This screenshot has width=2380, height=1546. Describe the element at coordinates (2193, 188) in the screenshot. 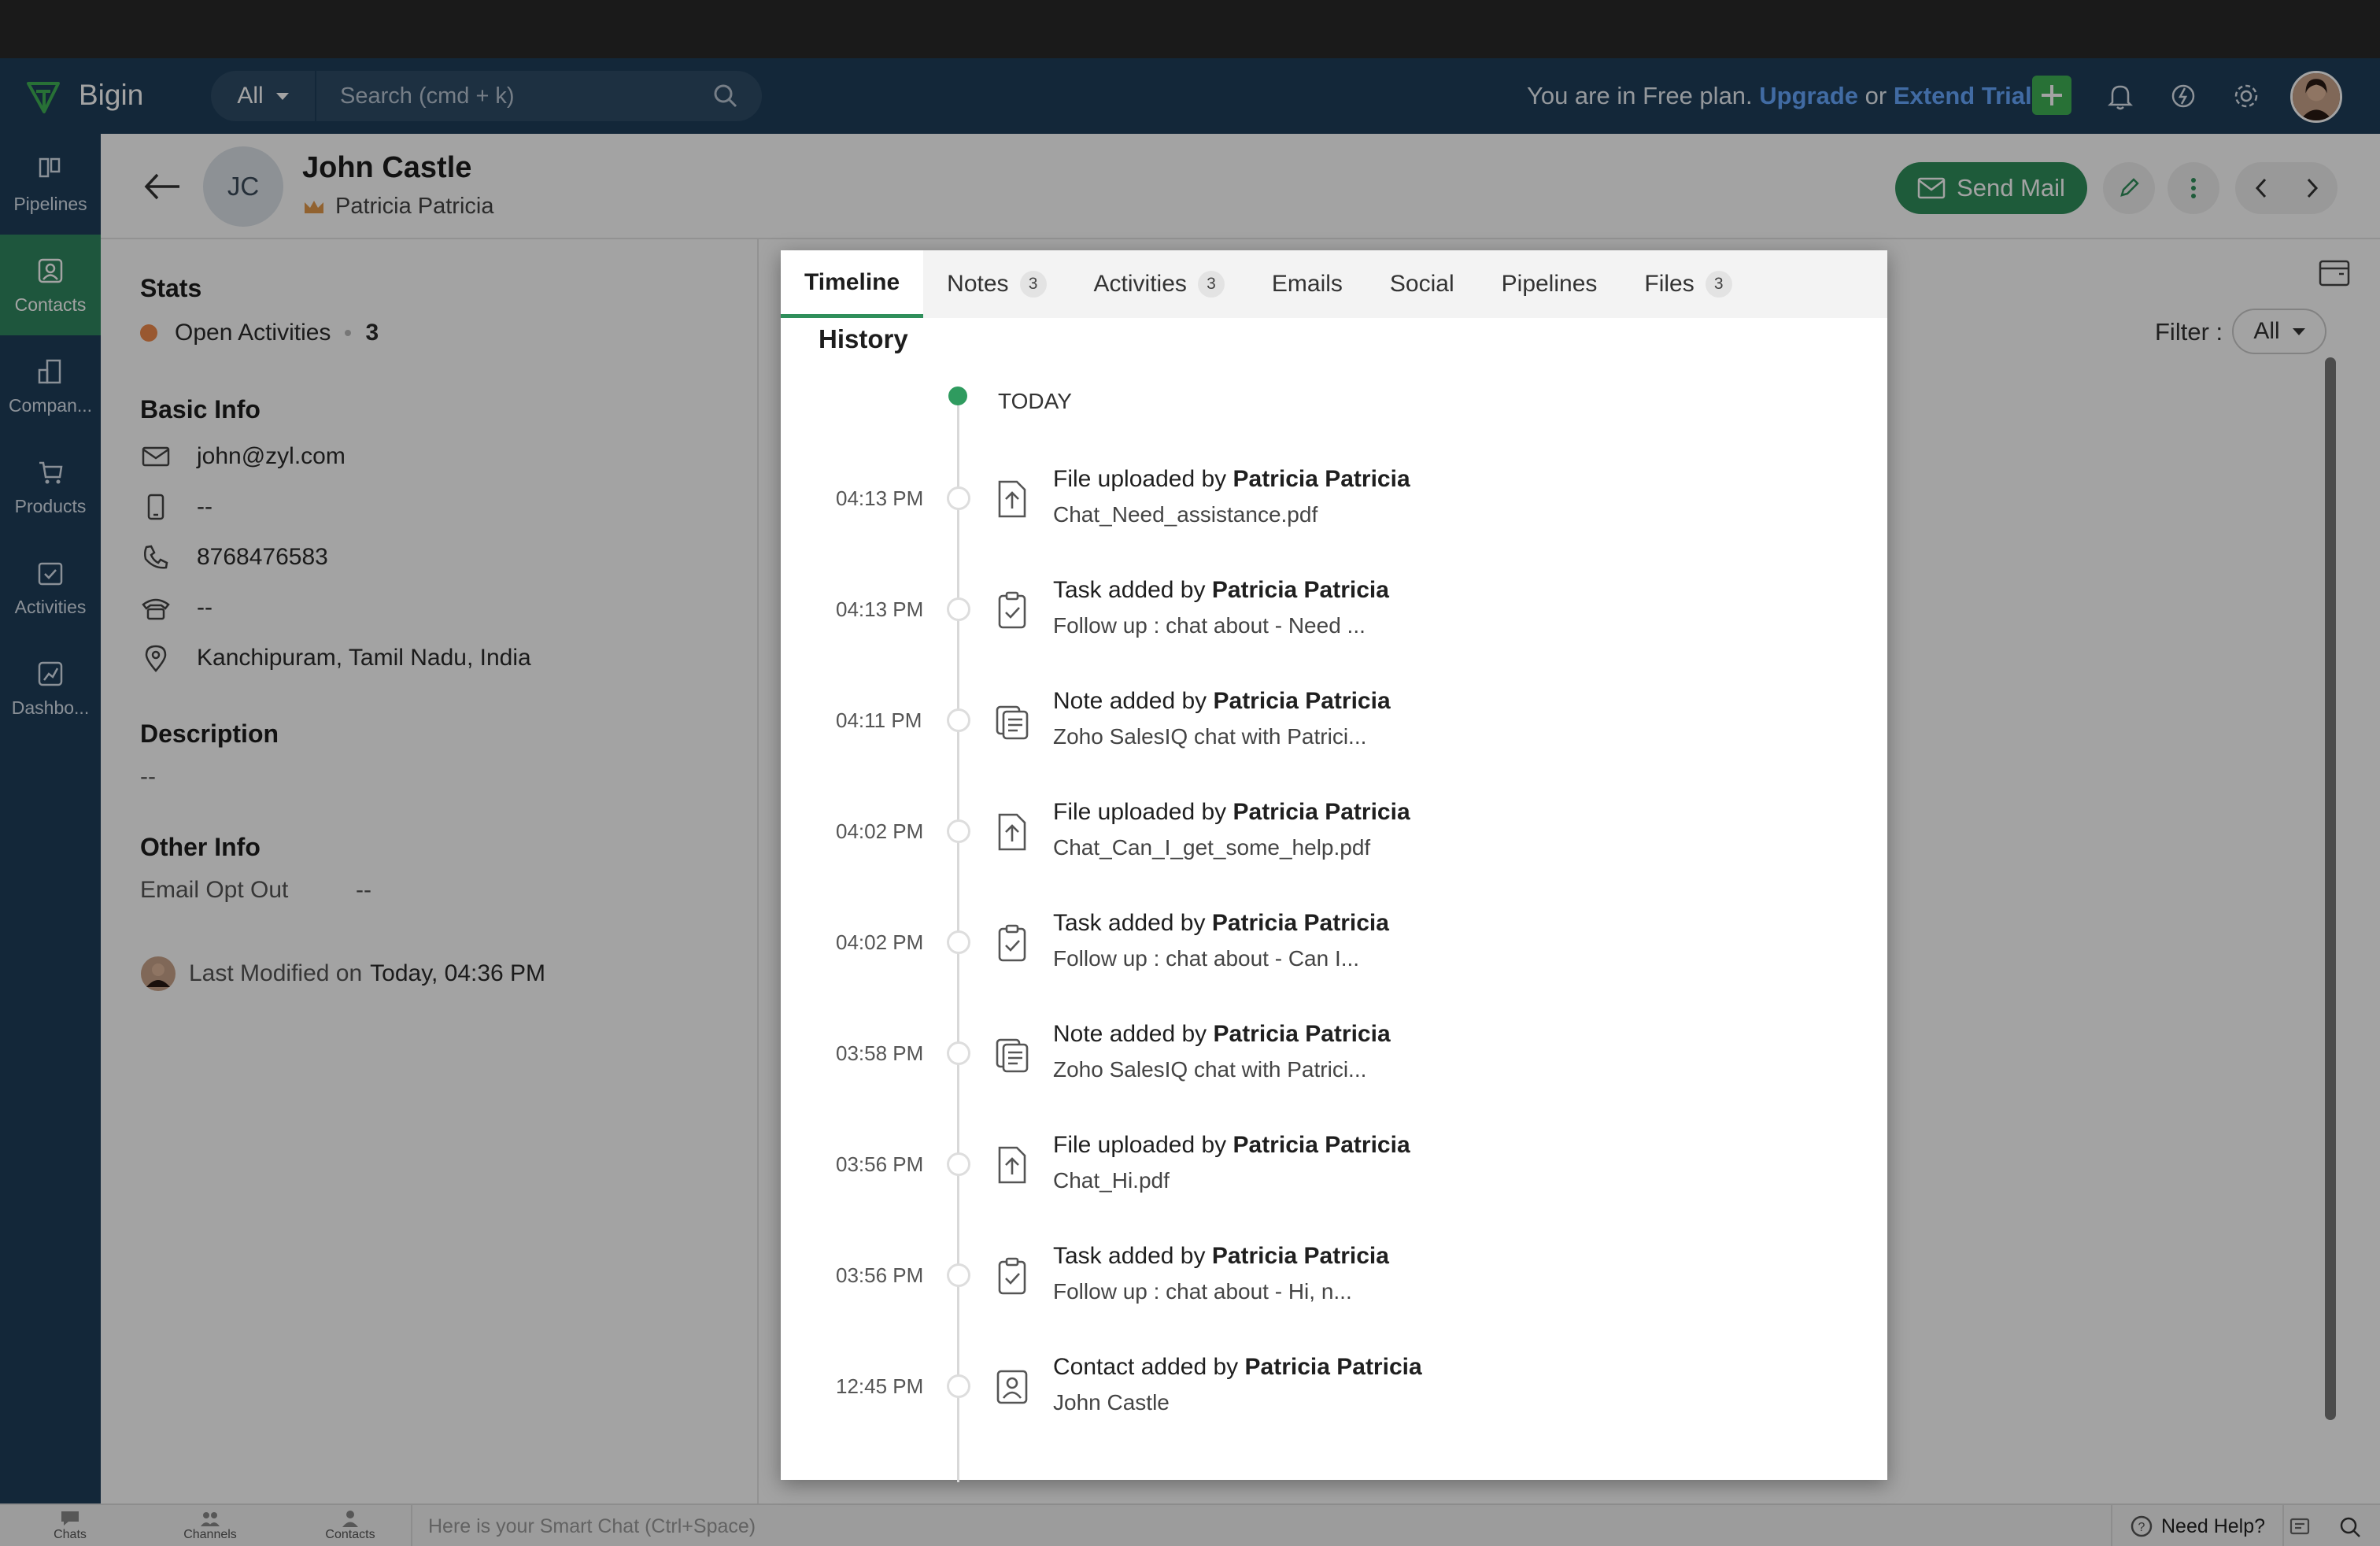

I see `more-options-button` at that location.